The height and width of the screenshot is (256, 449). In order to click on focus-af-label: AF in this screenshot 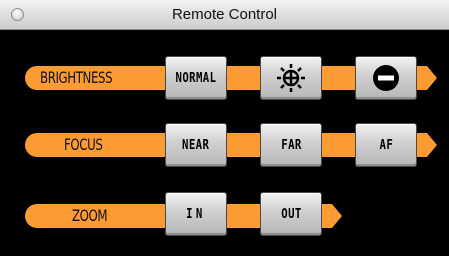, I will do `click(386, 145)`.